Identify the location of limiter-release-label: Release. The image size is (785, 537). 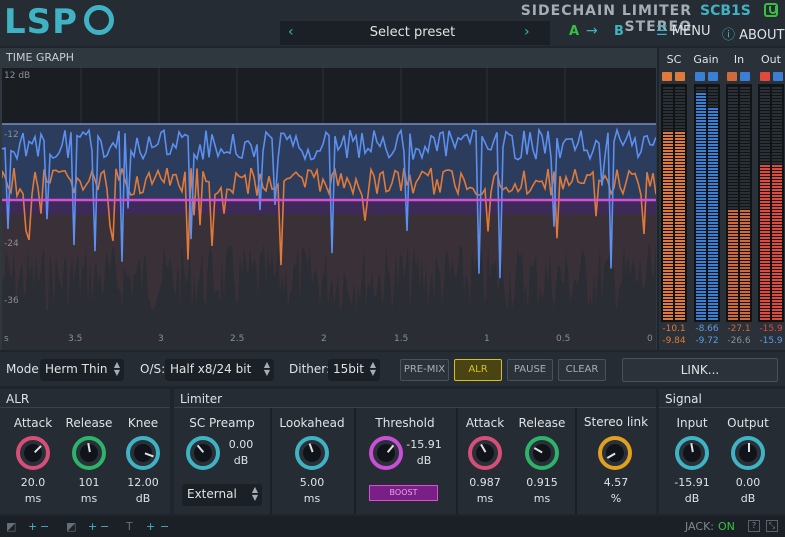
(542, 423).